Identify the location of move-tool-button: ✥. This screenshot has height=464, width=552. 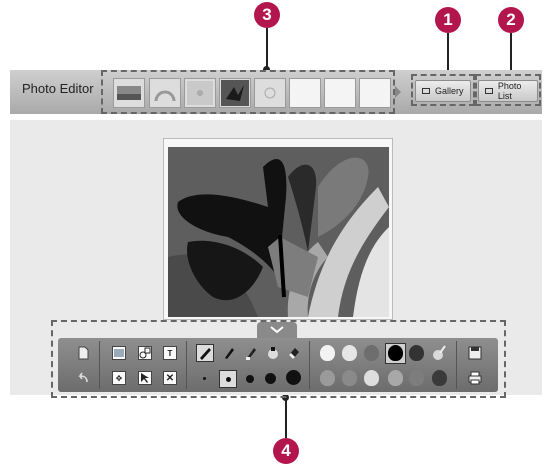
(119, 378).